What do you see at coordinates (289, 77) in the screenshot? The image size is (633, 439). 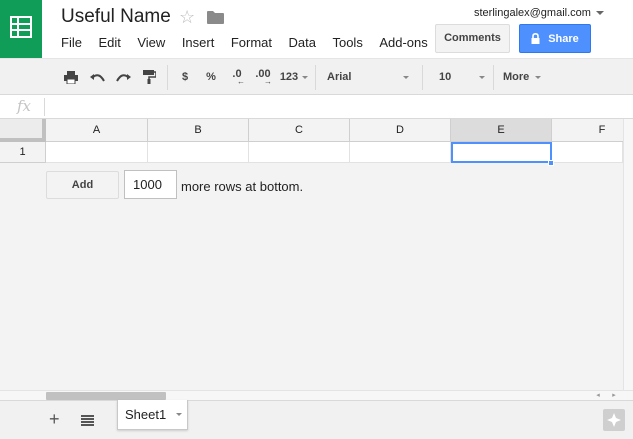 I see `number-format-label: 123` at bounding box center [289, 77].